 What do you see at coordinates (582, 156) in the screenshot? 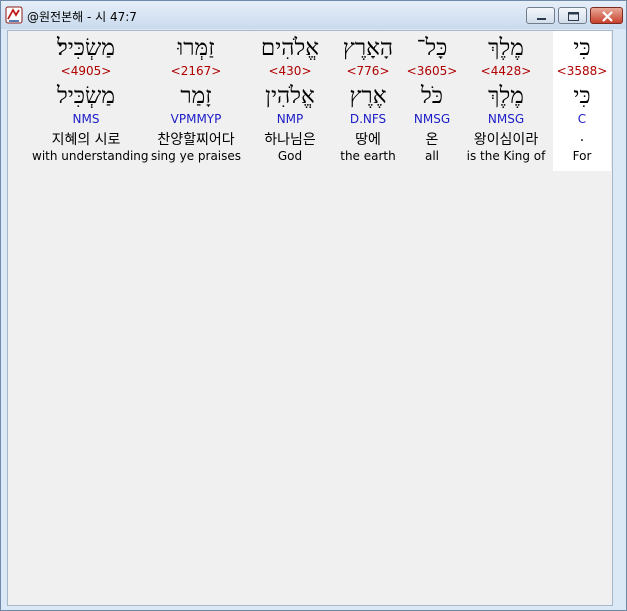
I see `english-gloss: For` at bounding box center [582, 156].